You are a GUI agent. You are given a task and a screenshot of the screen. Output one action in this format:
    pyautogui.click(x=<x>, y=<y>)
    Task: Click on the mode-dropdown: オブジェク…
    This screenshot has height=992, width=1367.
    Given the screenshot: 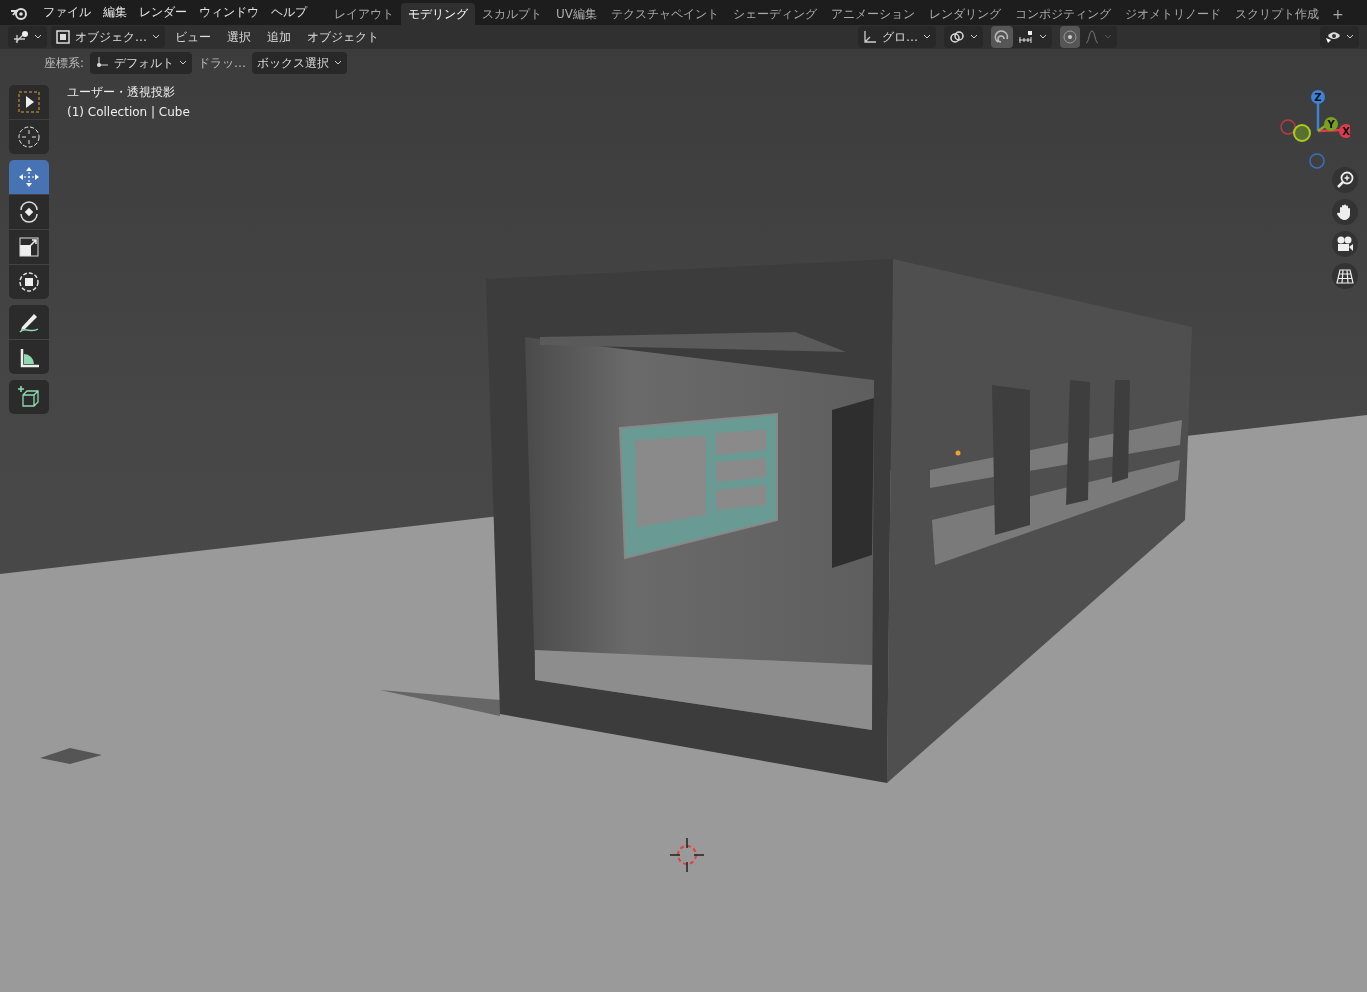 What is the action you would take?
    pyautogui.click(x=108, y=37)
    